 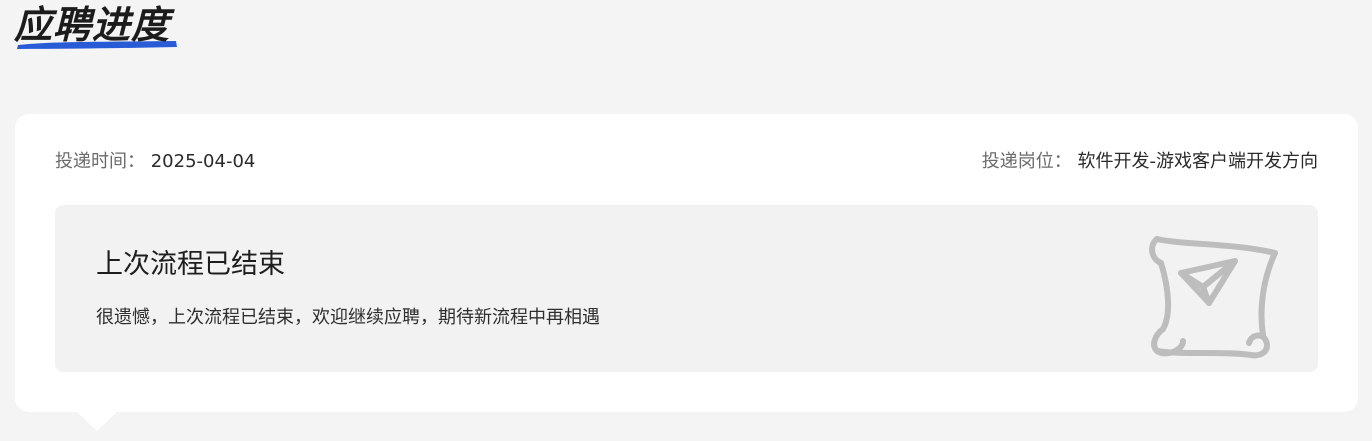 I want to click on position-label: 投递岗位：, so click(x=1026, y=161).